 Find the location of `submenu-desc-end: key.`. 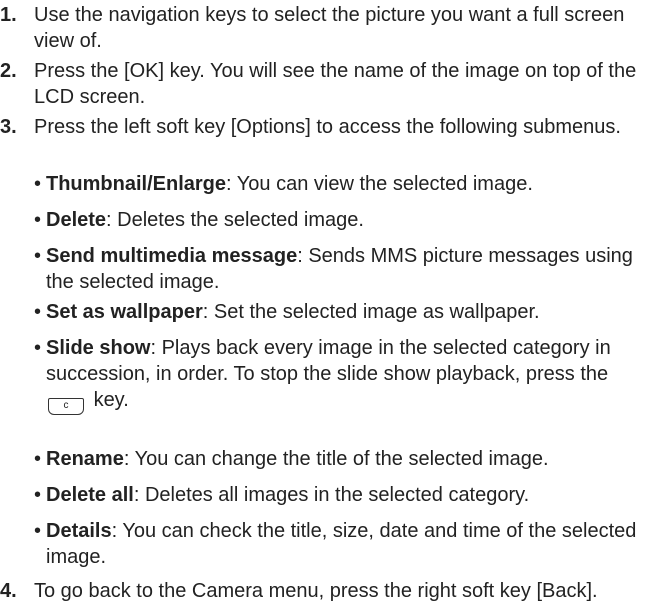

submenu-desc-end: key. is located at coordinates (111, 400).